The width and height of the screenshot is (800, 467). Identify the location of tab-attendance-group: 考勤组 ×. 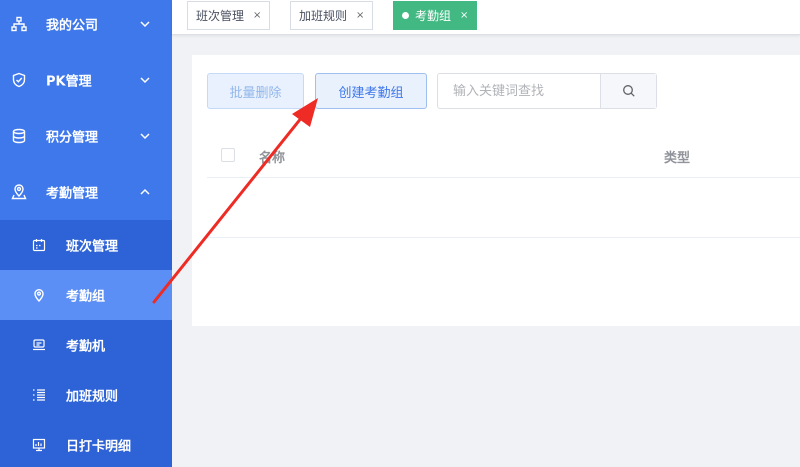
(435, 15).